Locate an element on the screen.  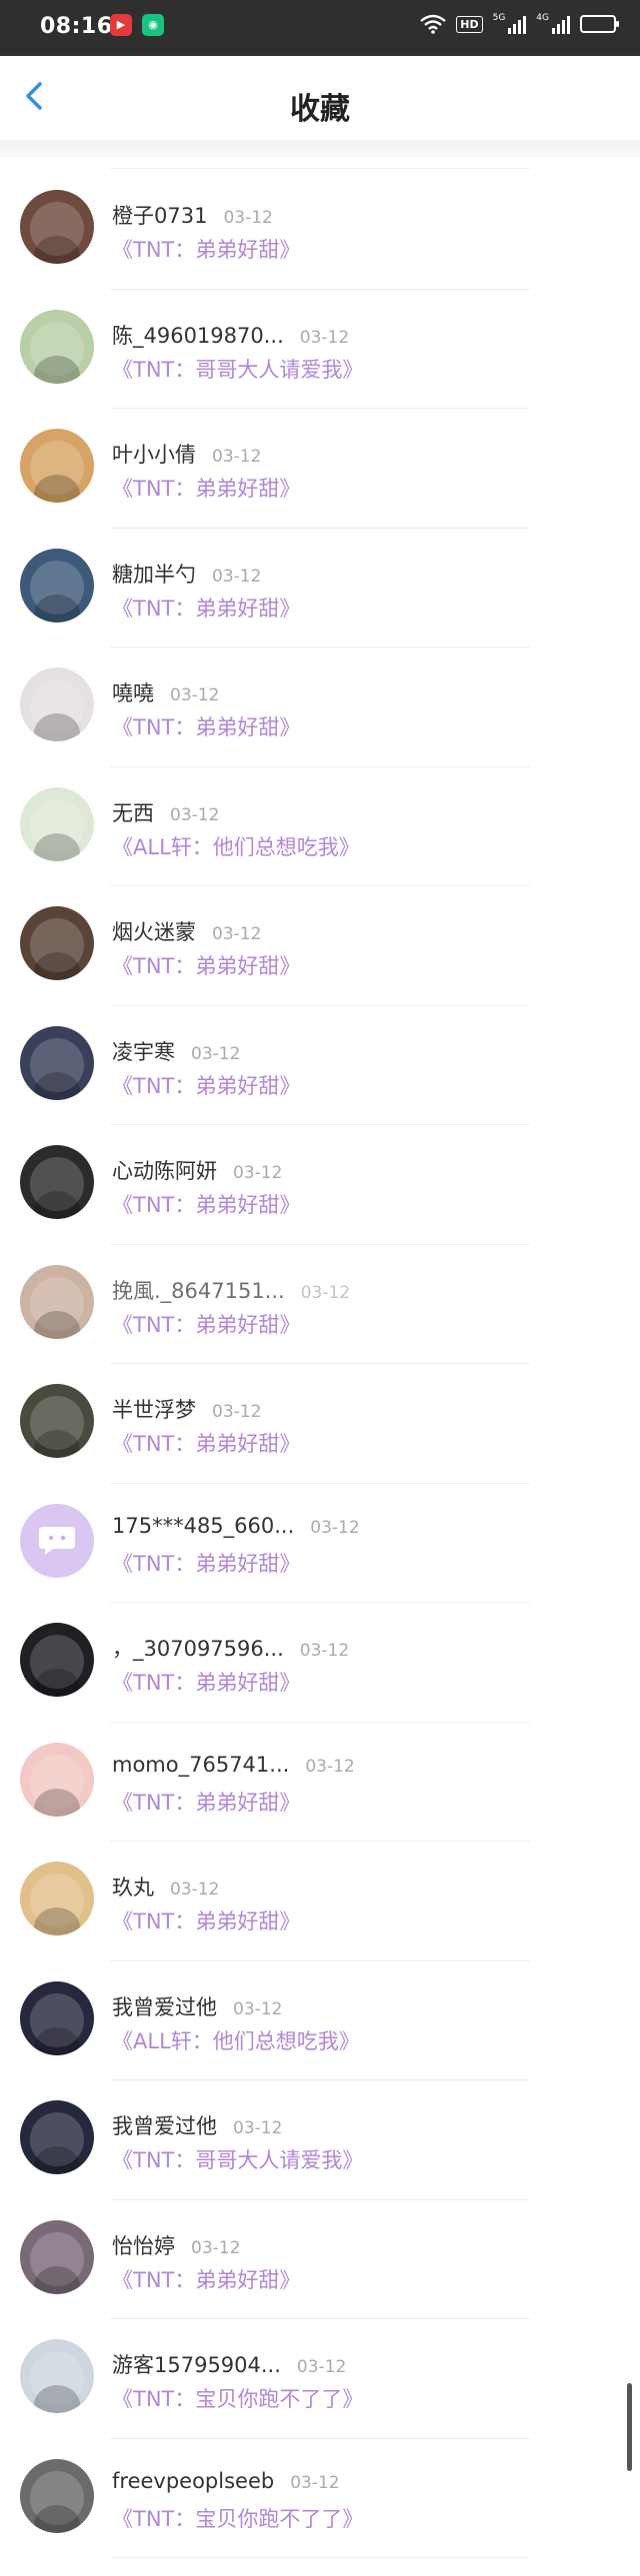
list-item: 挽風._8647151... 03-12 《TNT：弟弟好甜》 is located at coordinates (320, 1304).